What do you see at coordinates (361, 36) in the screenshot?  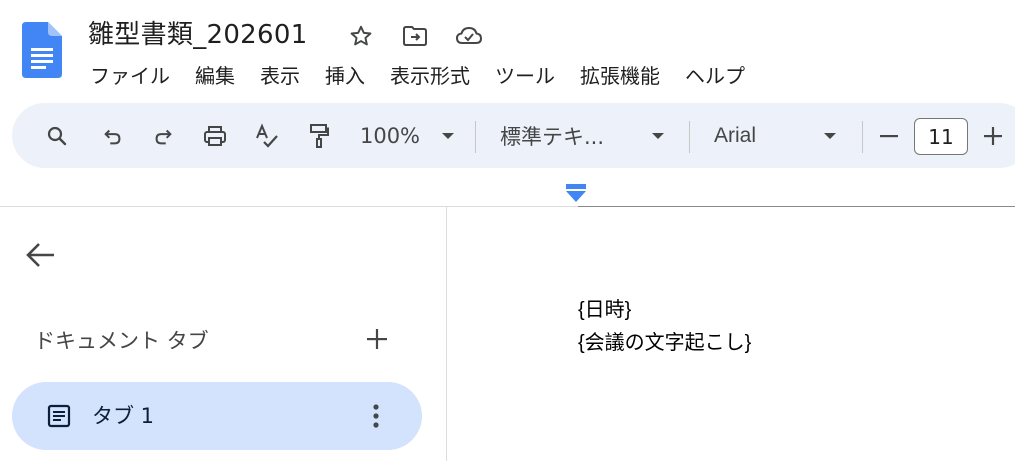 I see `star-icon` at bounding box center [361, 36].